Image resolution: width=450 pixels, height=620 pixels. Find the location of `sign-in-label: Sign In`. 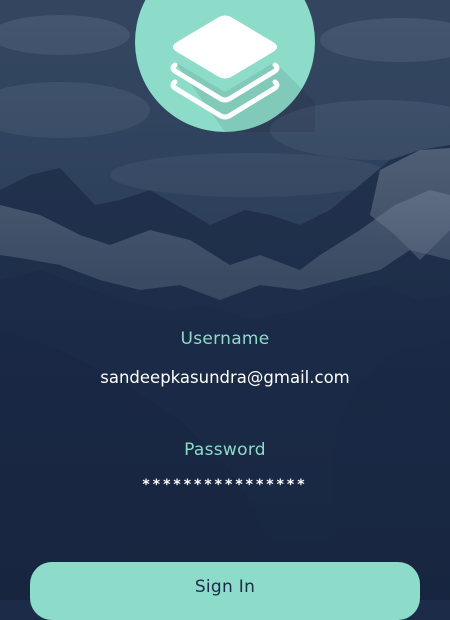

sign-in-label: Sign In is located at coordinates (225, 587).